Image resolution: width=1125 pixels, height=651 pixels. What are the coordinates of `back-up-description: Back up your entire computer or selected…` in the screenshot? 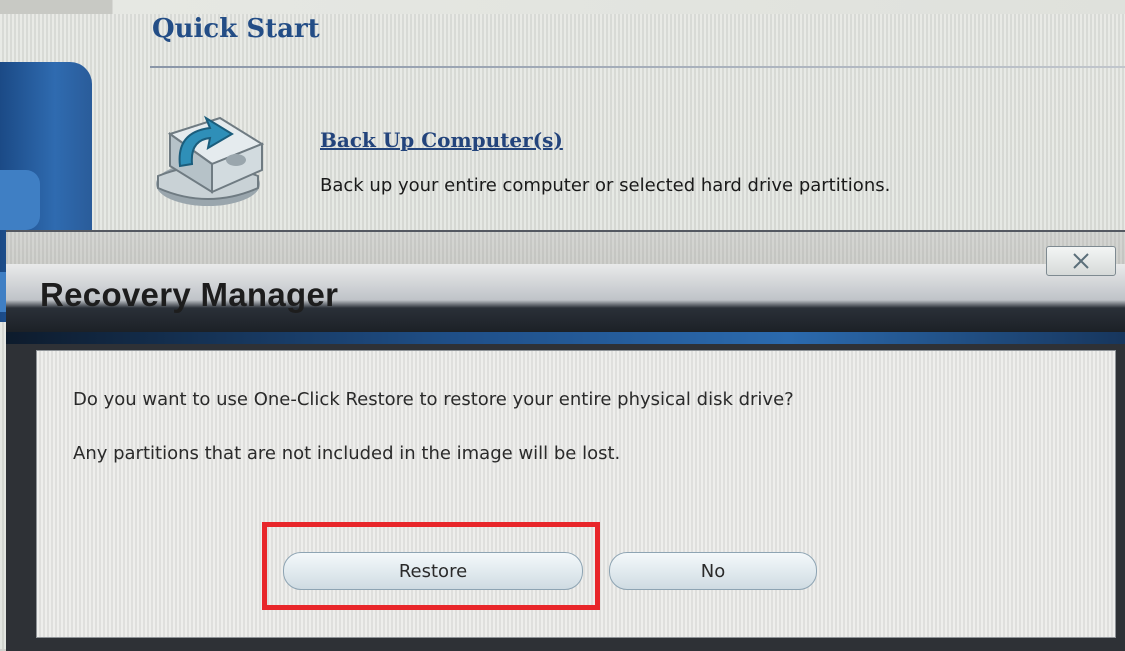 It's located at (605, 185).